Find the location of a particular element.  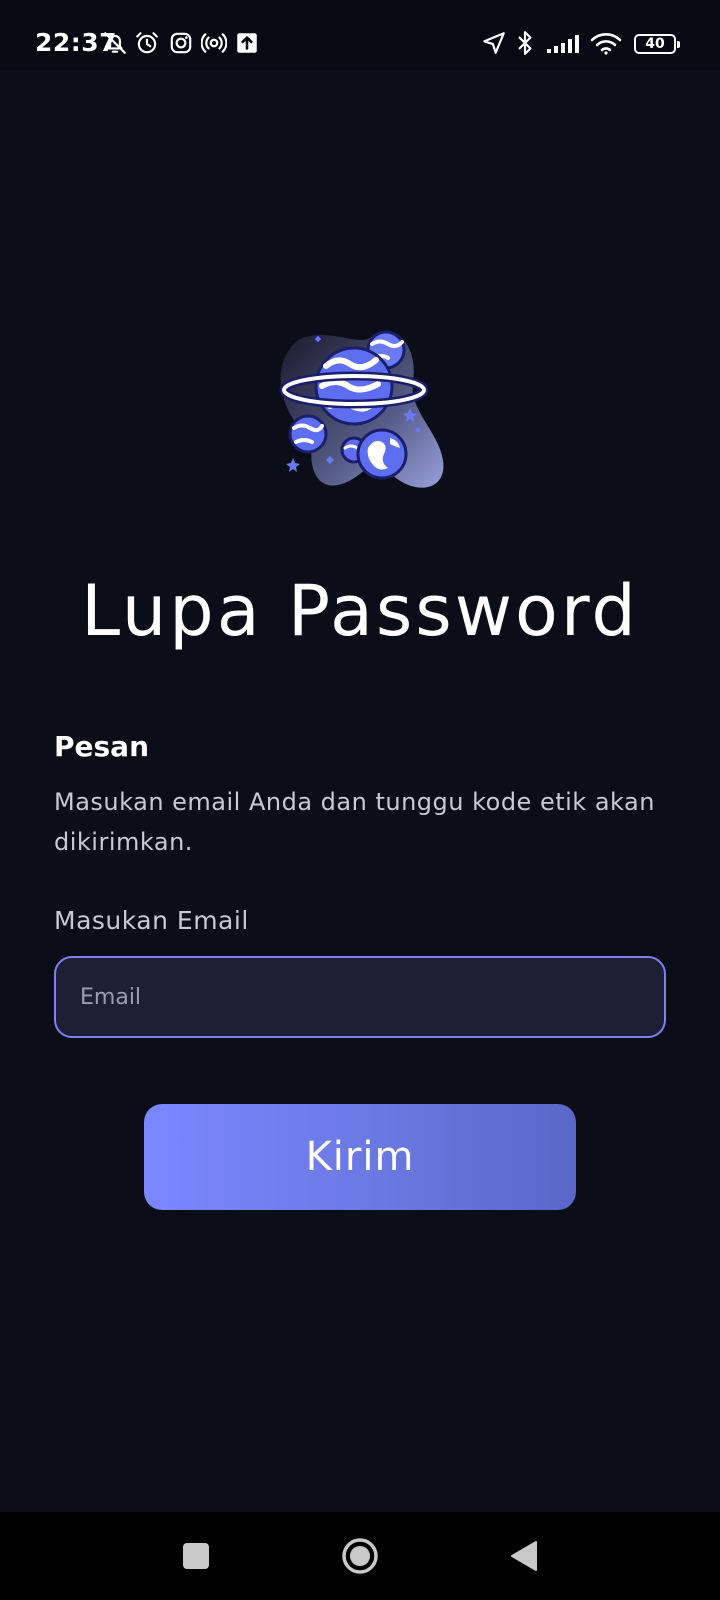

alarm-icon is located at coordinates (147, 43).